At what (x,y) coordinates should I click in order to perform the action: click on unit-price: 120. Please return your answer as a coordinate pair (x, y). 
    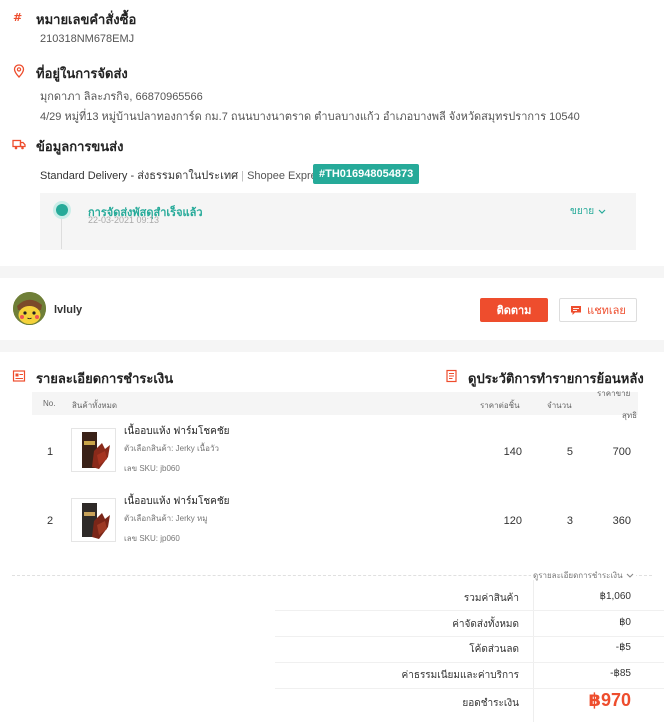
    Looking at the image, I should click on (512, 521).